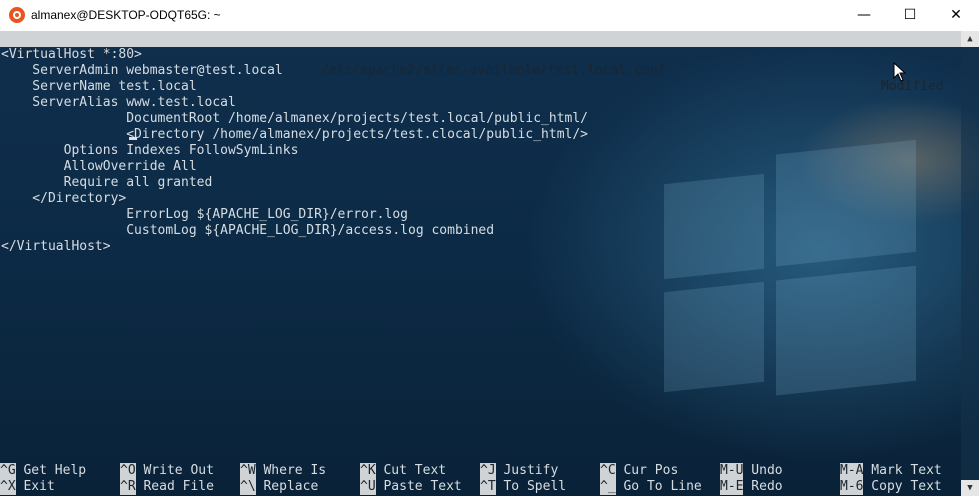  Describe the element at coordinates (99, 86) in the screenshot. I see `editor-line: ServerName test.local` at that location.